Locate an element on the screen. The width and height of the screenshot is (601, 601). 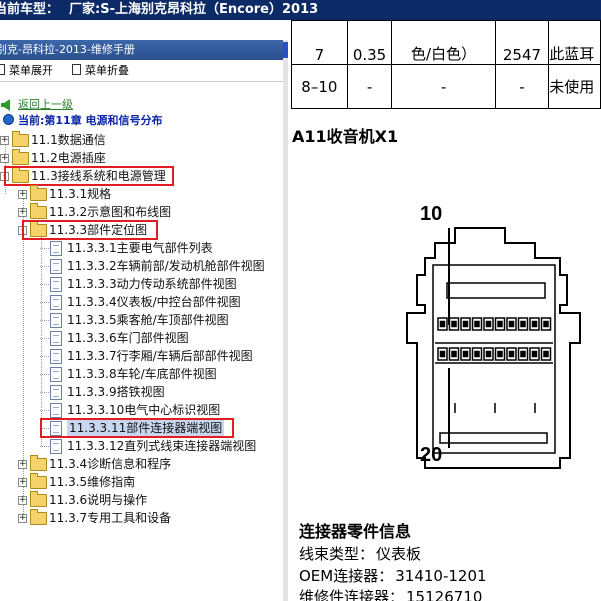
tree-item: 11.3.3.8车轮/车底部件视图 is located at coordinates (143, 374).